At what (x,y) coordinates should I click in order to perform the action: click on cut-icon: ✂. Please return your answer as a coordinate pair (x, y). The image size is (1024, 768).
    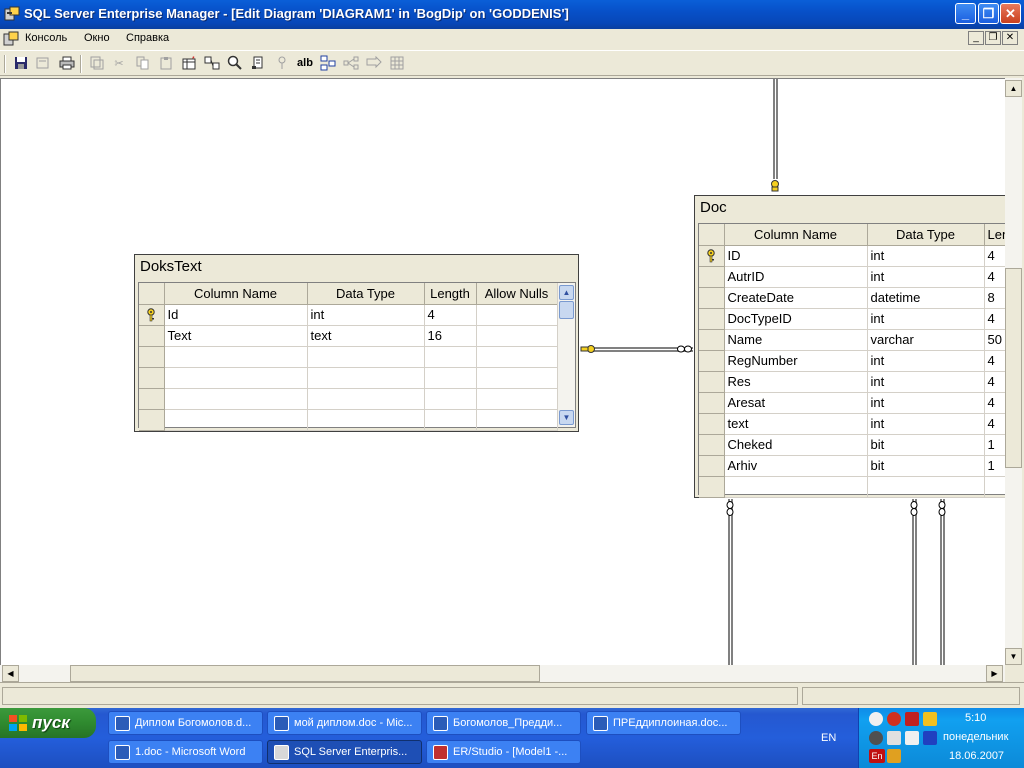
    Looking at the image, I should click on (119, 63).